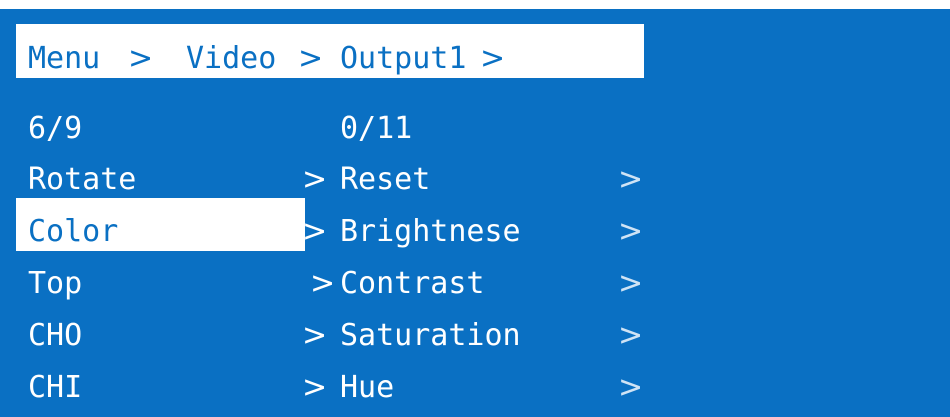  I want to click on right-column-counter: 0/11, so click(376, 128).